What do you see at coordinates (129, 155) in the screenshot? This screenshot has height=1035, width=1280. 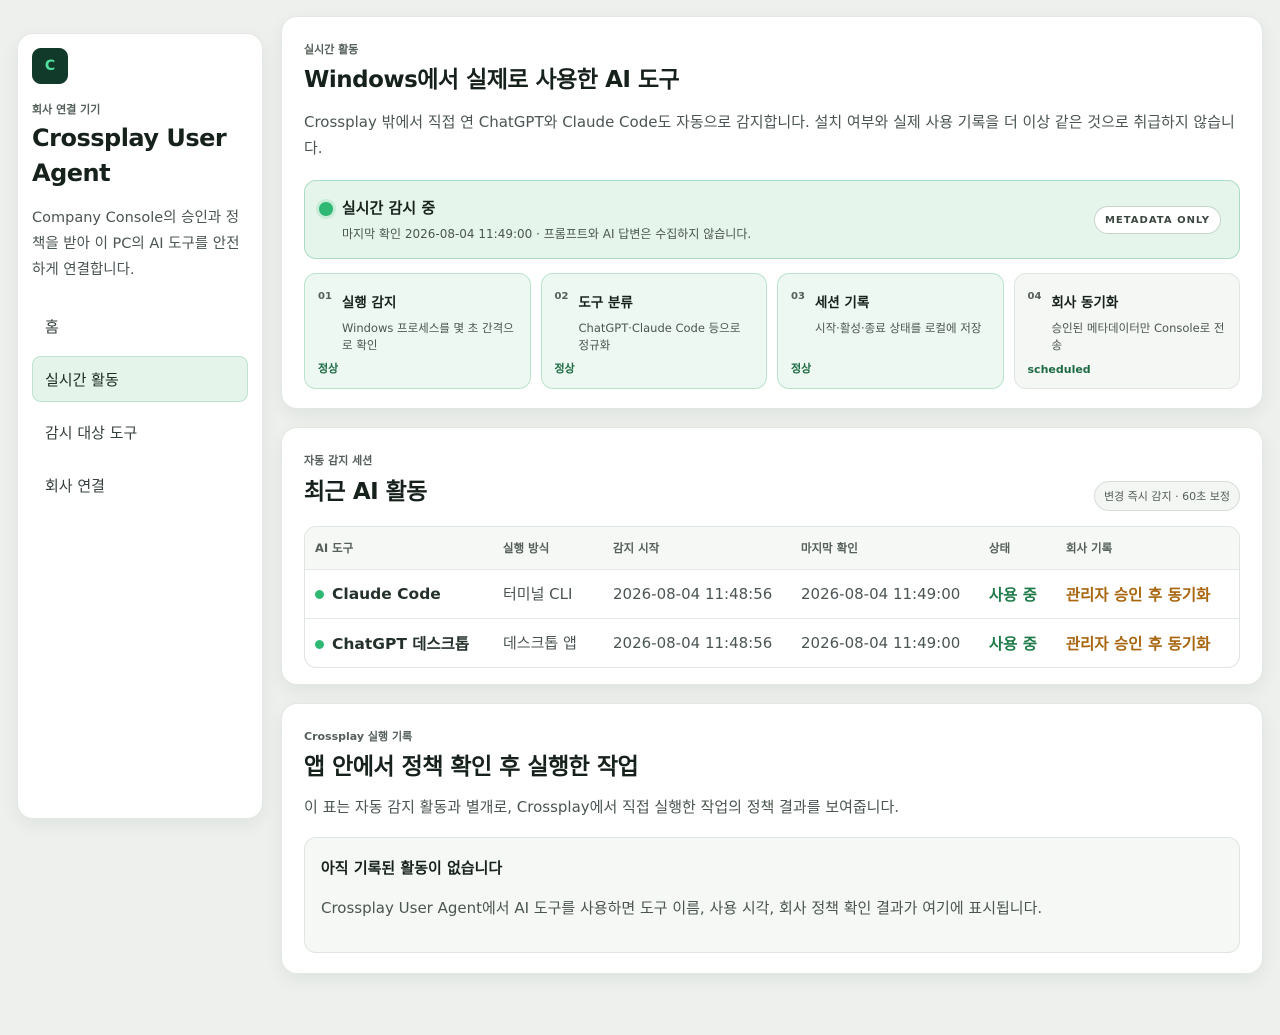 I see `app-title: Crossplay User Agent` at bounding box center [129, 155].